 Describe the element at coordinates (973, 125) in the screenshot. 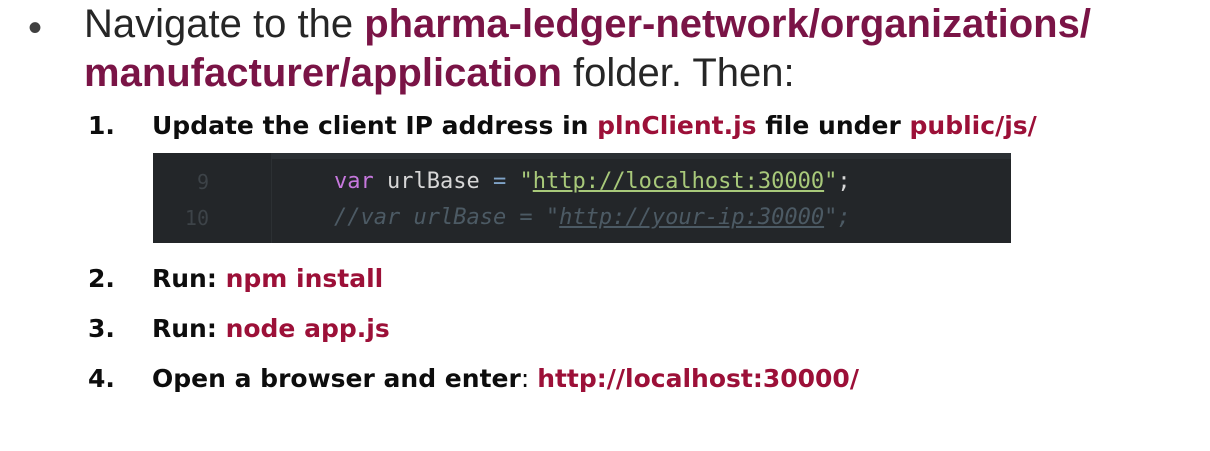

I see `folder-path: public/js/` at that location.